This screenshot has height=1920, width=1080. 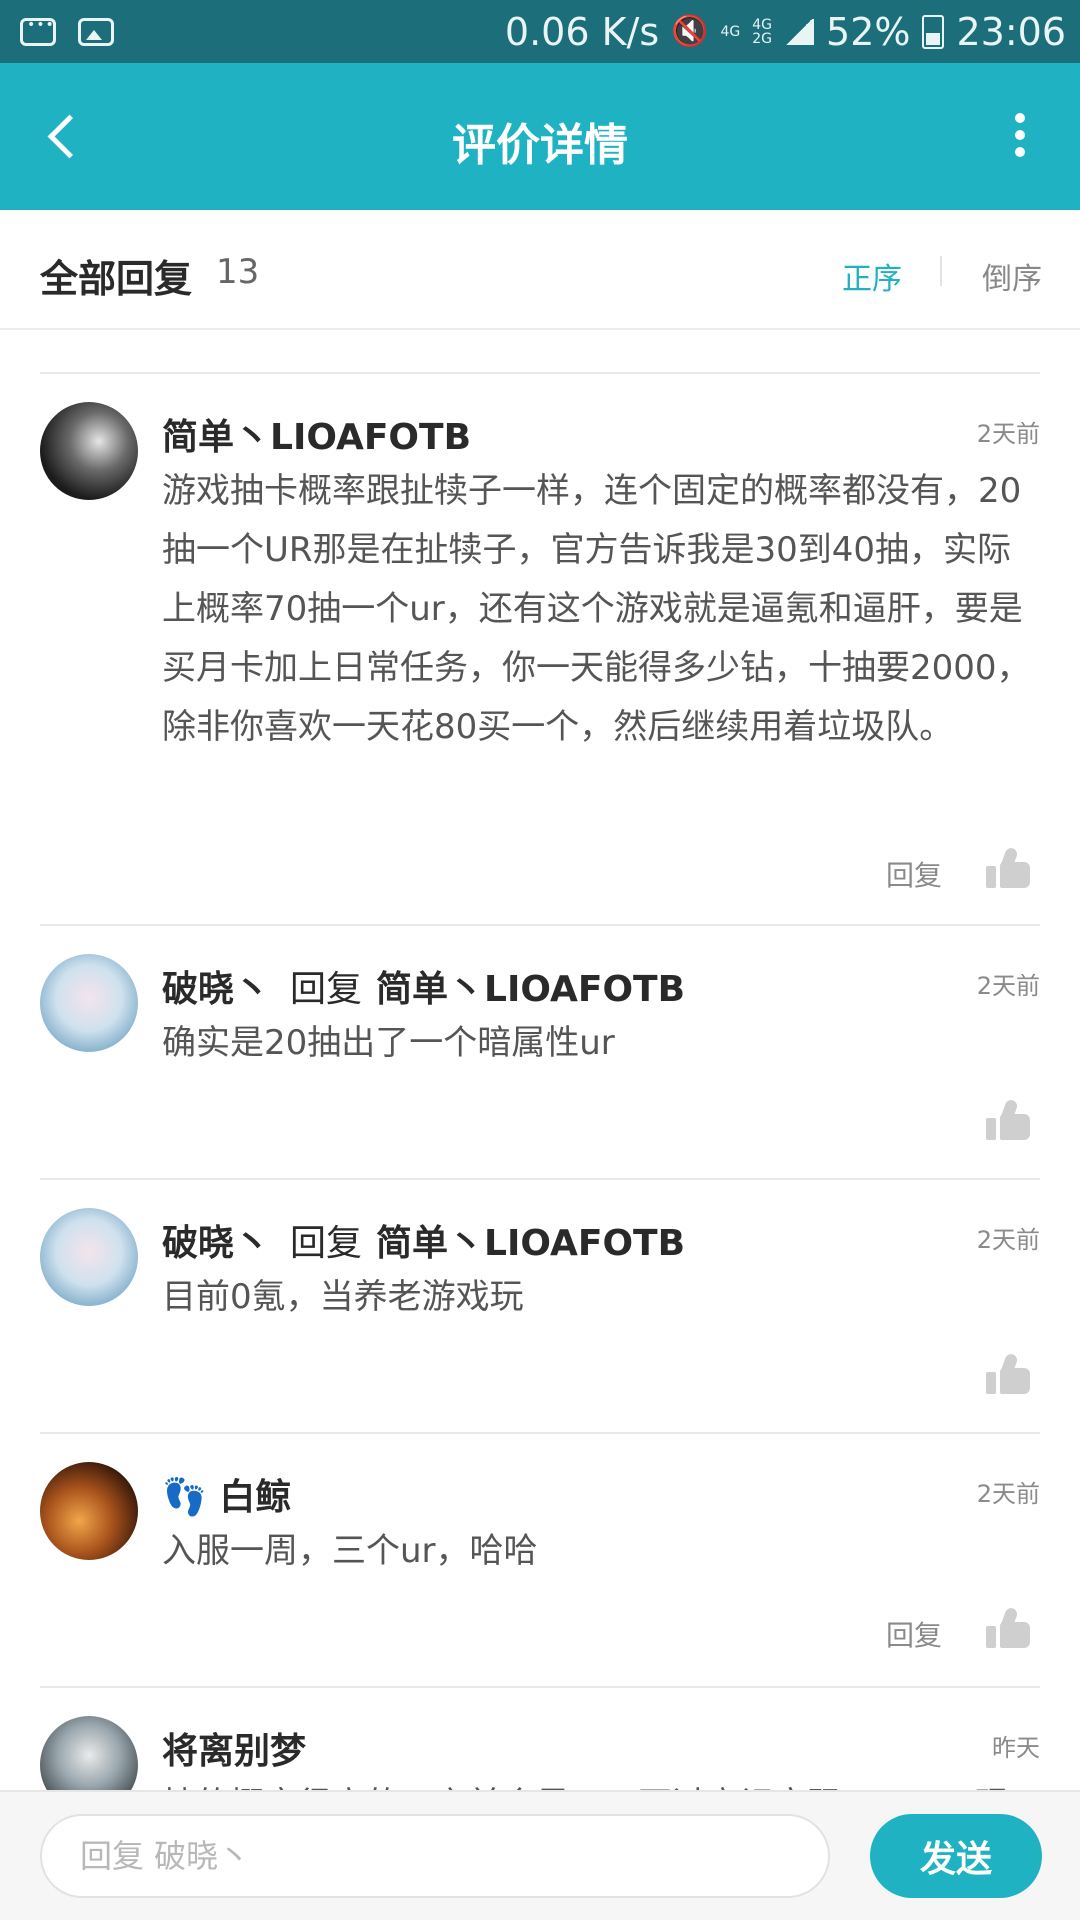 I want to click on image-notification-icon, so click(x=96, y=31).